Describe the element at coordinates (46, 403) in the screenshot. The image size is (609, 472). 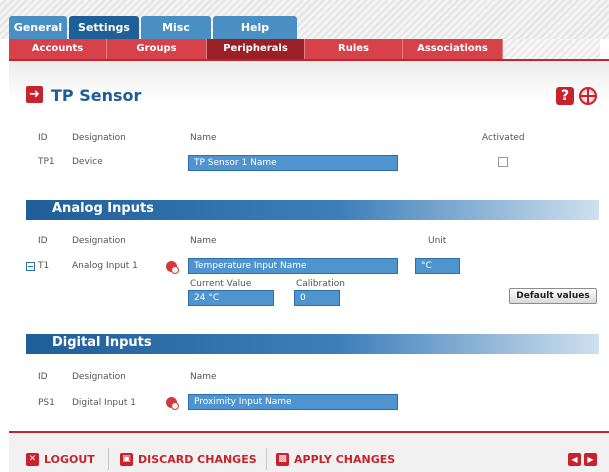
I see `digital-id: PS1` at that location.